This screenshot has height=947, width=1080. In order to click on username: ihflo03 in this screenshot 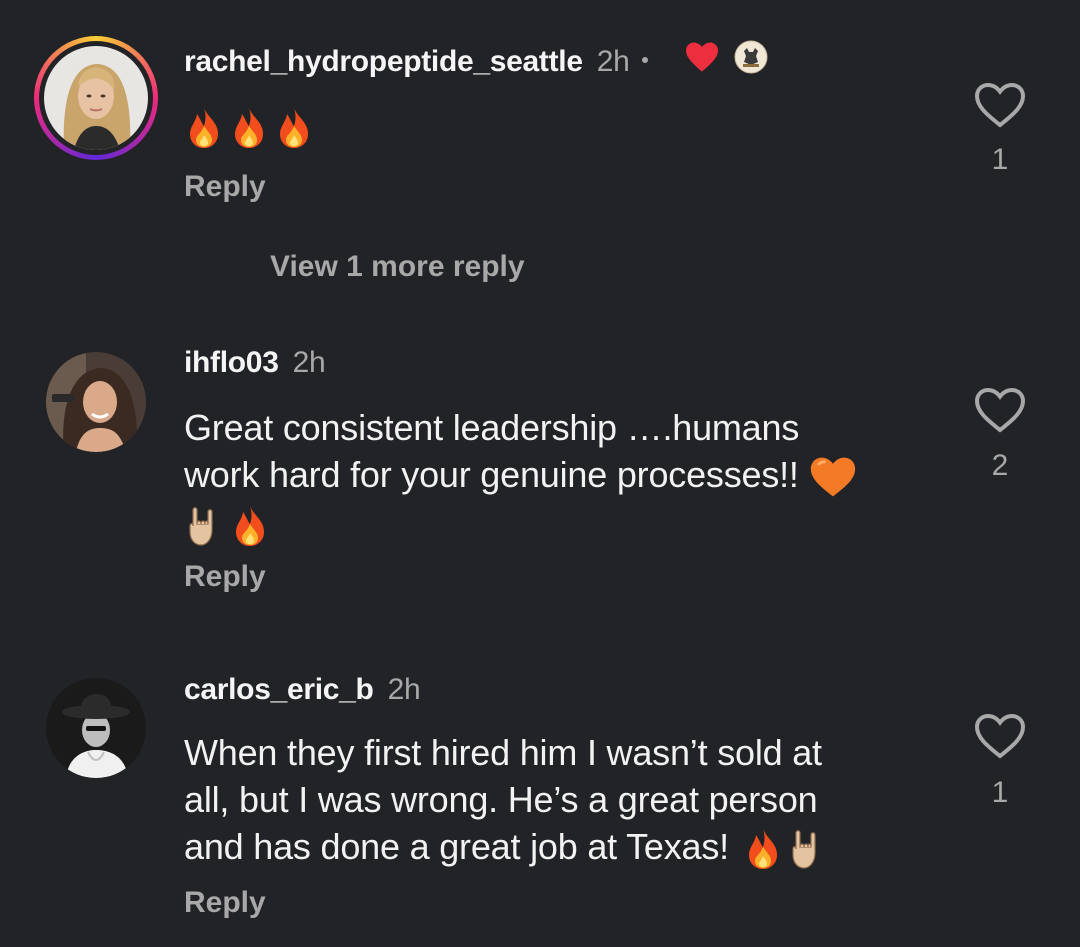, I will do `click(231, 362)`.